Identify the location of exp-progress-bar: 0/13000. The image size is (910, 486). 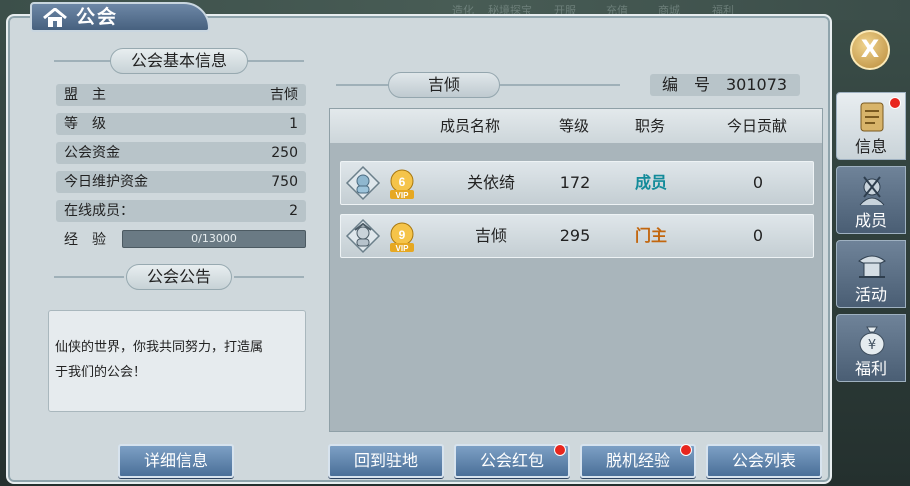
(214, 239).